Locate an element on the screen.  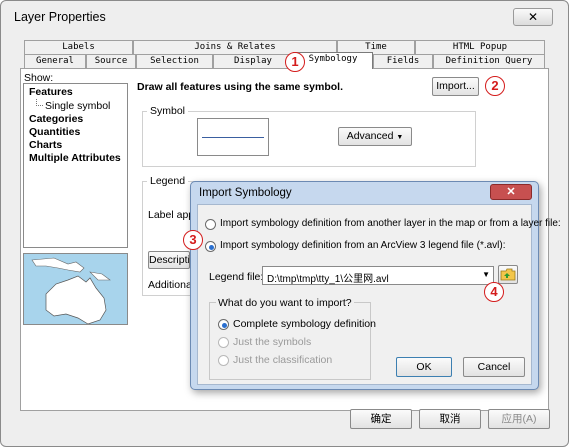
tab-source: Source is located at coordinates (111, 61).